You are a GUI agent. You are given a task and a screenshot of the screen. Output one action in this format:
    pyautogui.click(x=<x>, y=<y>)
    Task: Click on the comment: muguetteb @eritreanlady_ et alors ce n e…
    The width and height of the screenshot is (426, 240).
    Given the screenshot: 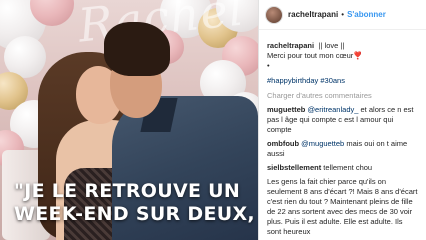 What is the action you would take?
    pyautogui.click(x=342, y=120)
    